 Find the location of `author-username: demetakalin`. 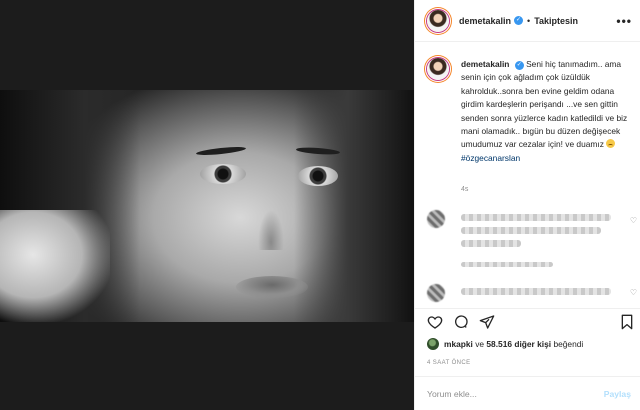

author-username: demetakalin is located at coordinates (485, 21).